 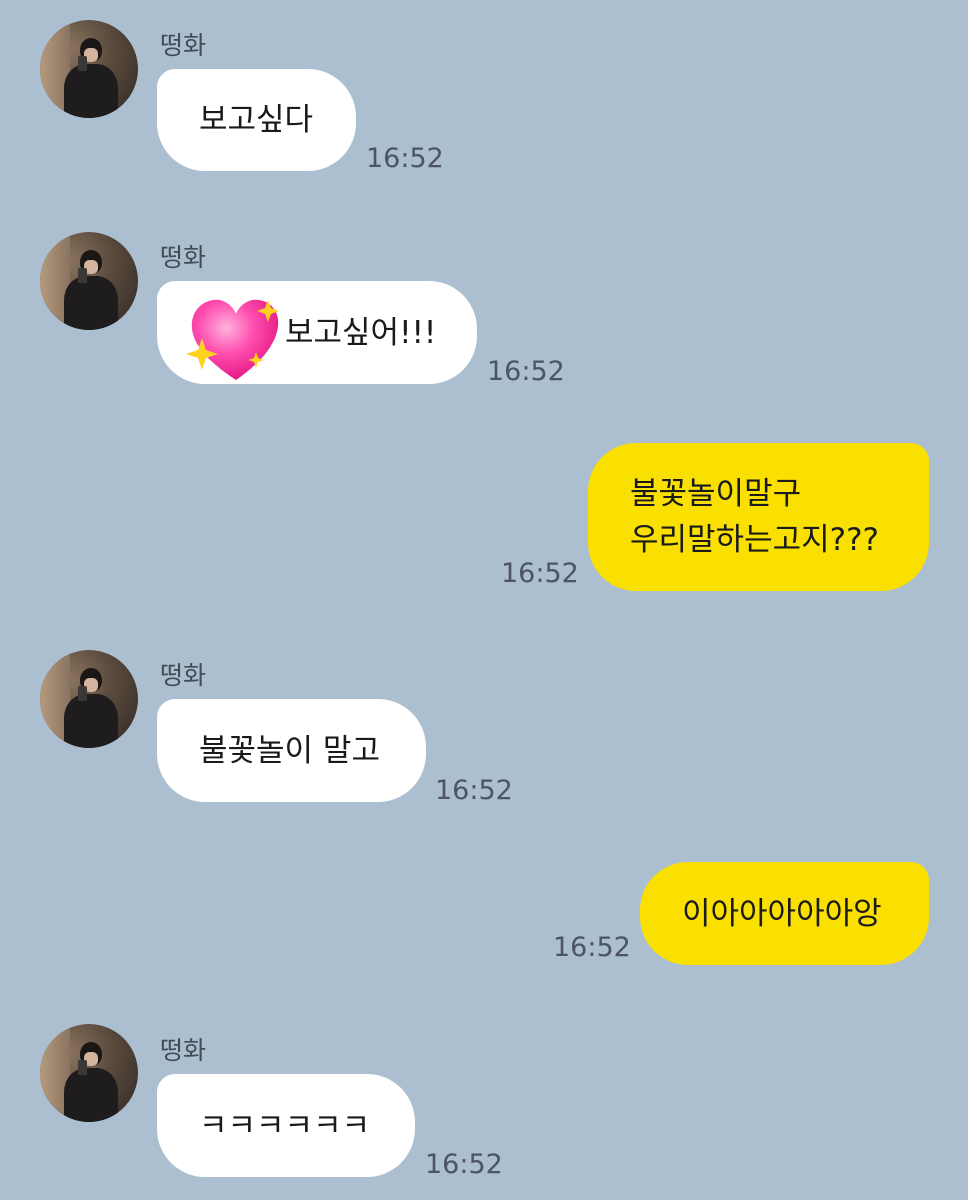 What do you see at coordinates (232, 339) in the screenshot?
I see `sparkling-heart-icon` at bounding box center [232, 339].